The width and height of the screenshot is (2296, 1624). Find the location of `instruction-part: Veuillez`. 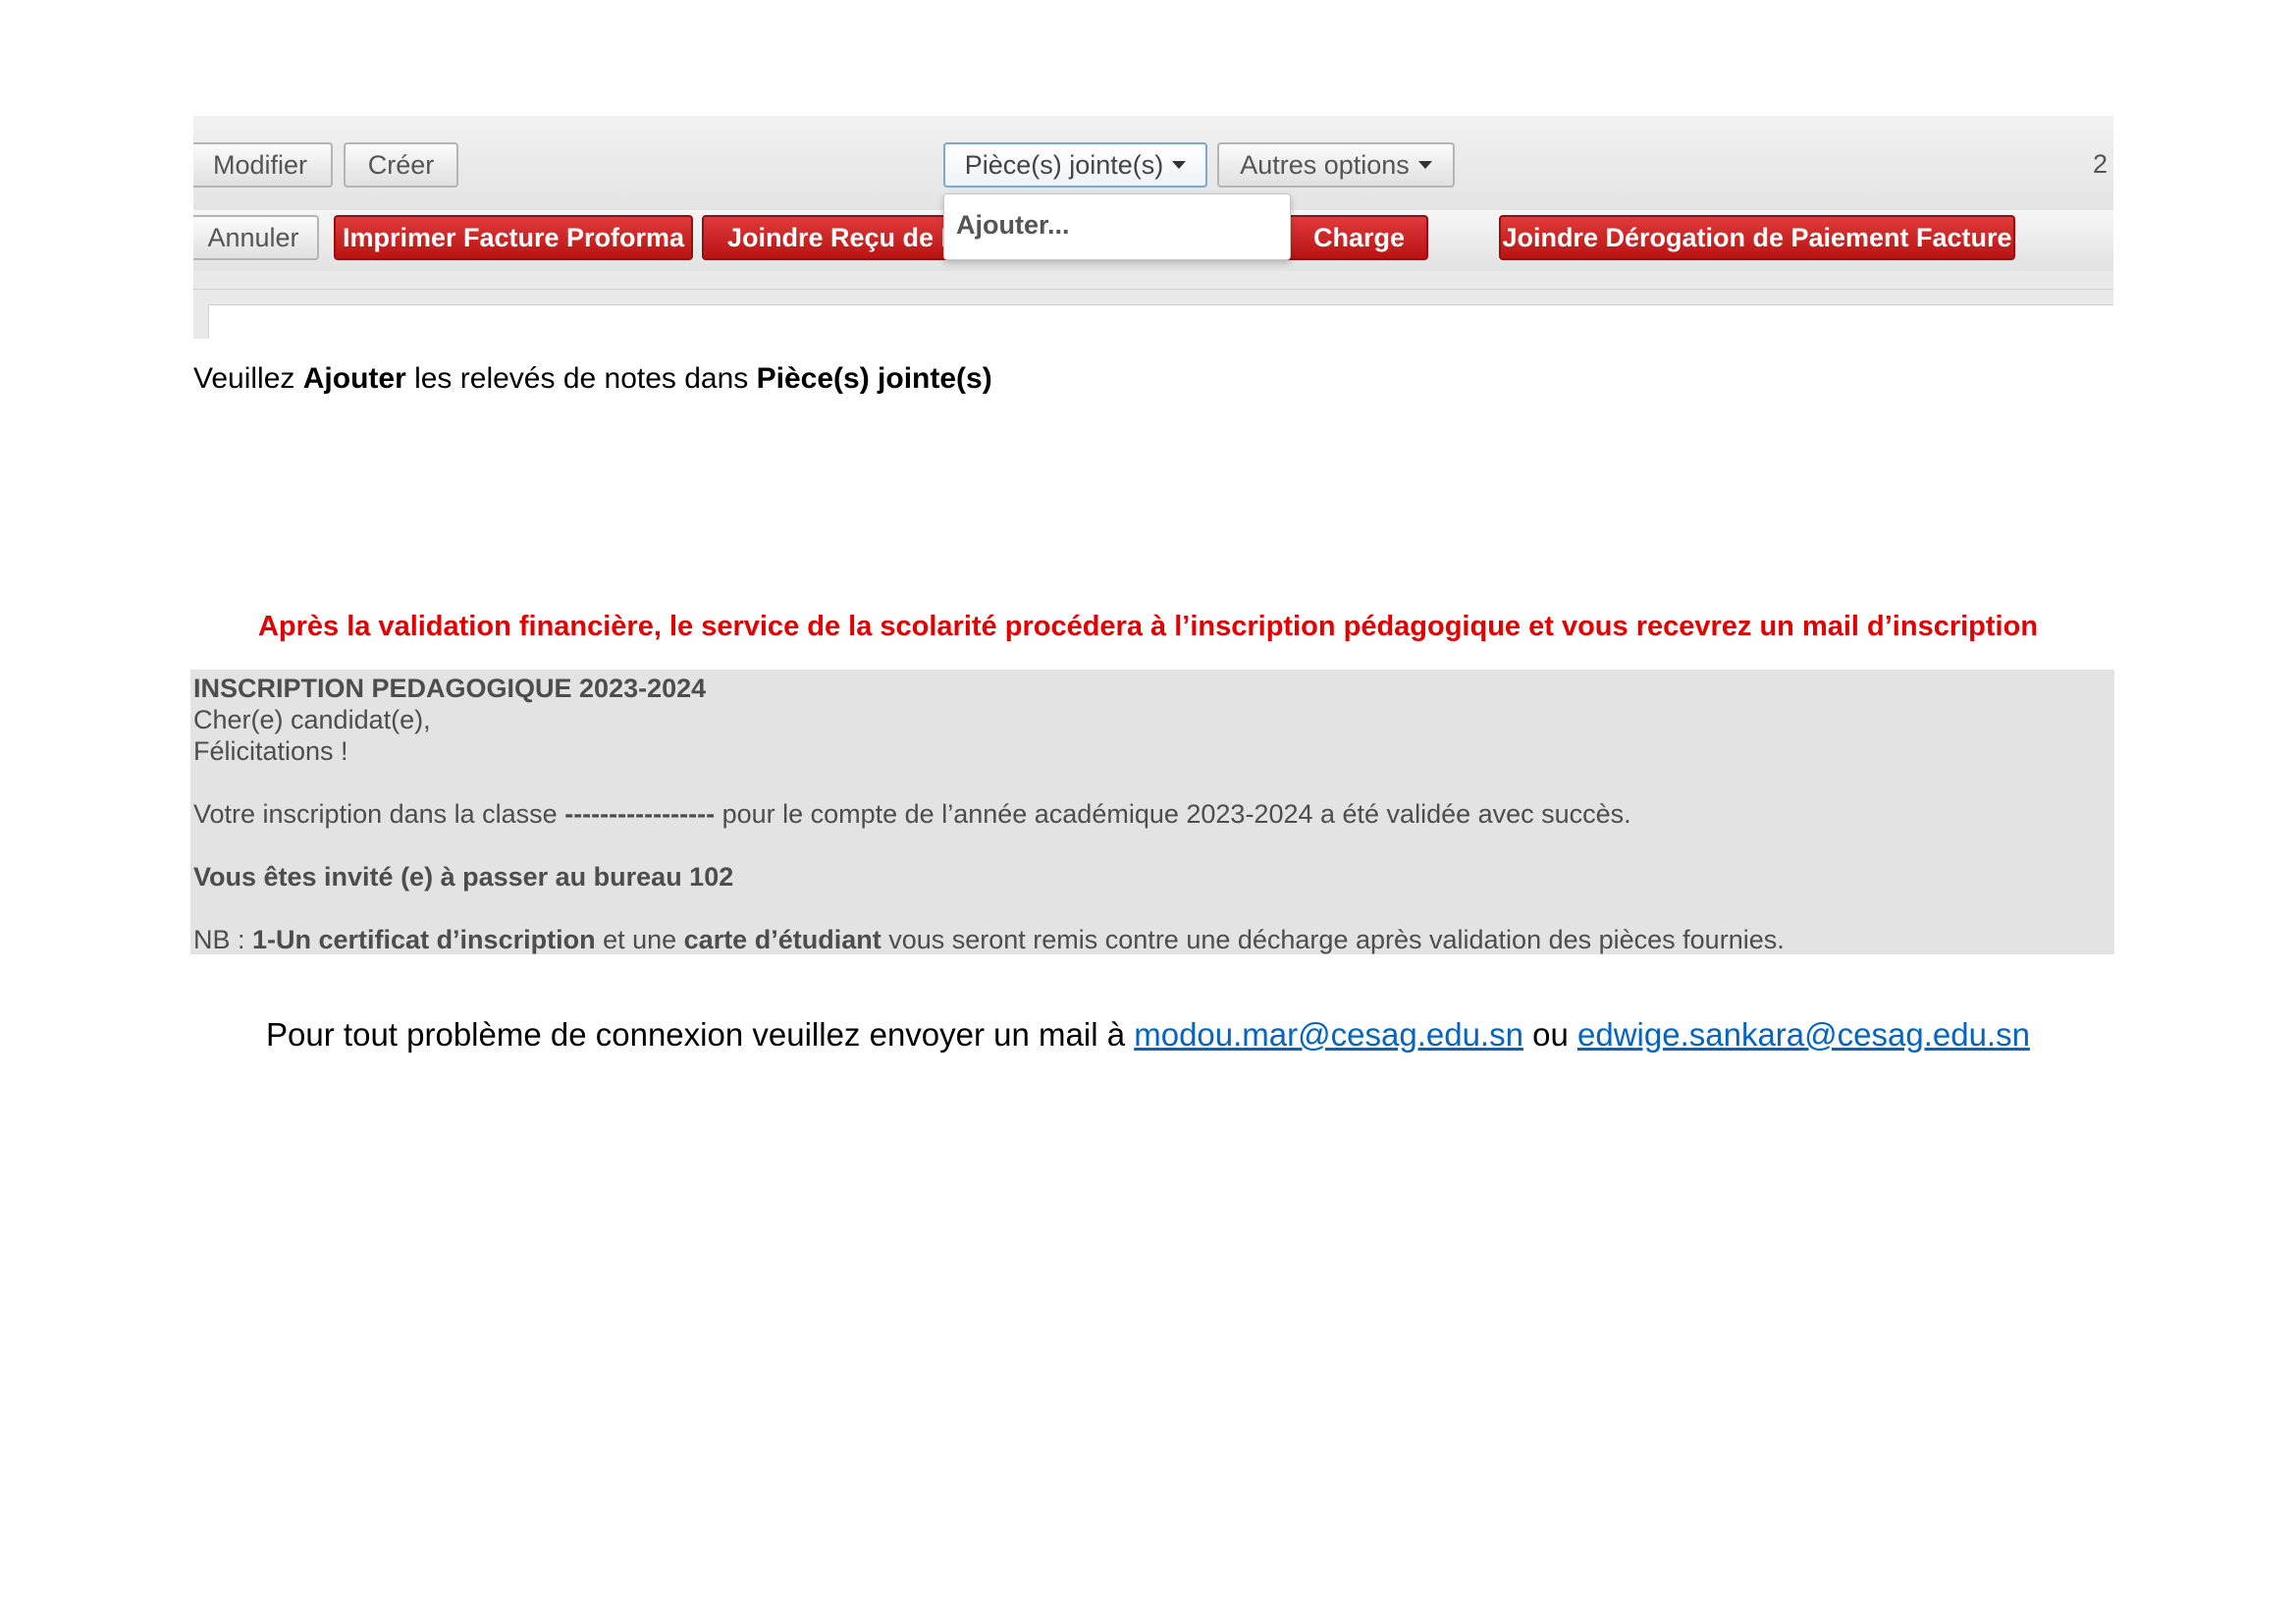

instruction-part: Veuillez is located at coordinates (248, 378).